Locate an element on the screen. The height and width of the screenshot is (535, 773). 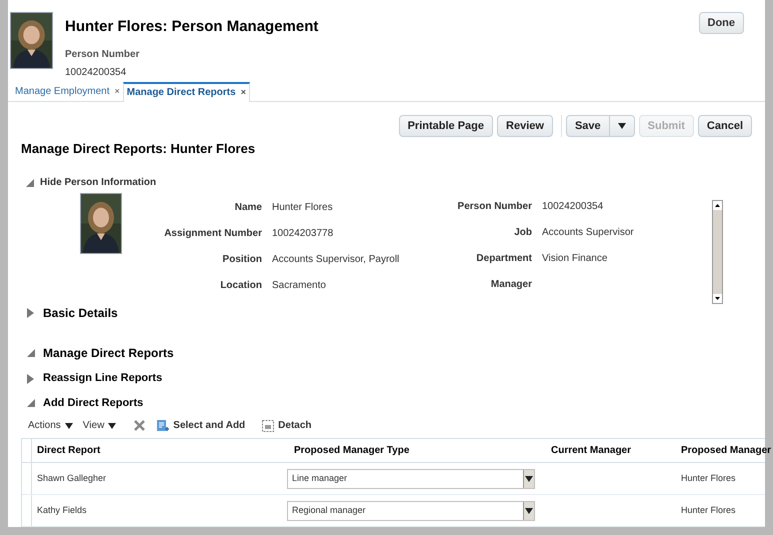
section-title: Add Direct Reports is located at coordinates (93, 403).